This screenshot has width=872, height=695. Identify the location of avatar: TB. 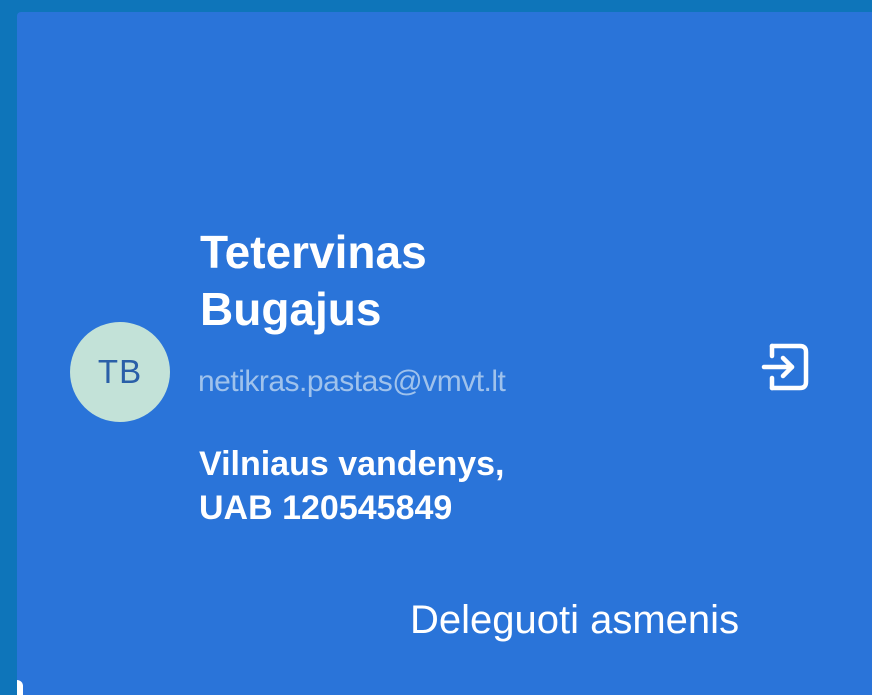
(120, 372).